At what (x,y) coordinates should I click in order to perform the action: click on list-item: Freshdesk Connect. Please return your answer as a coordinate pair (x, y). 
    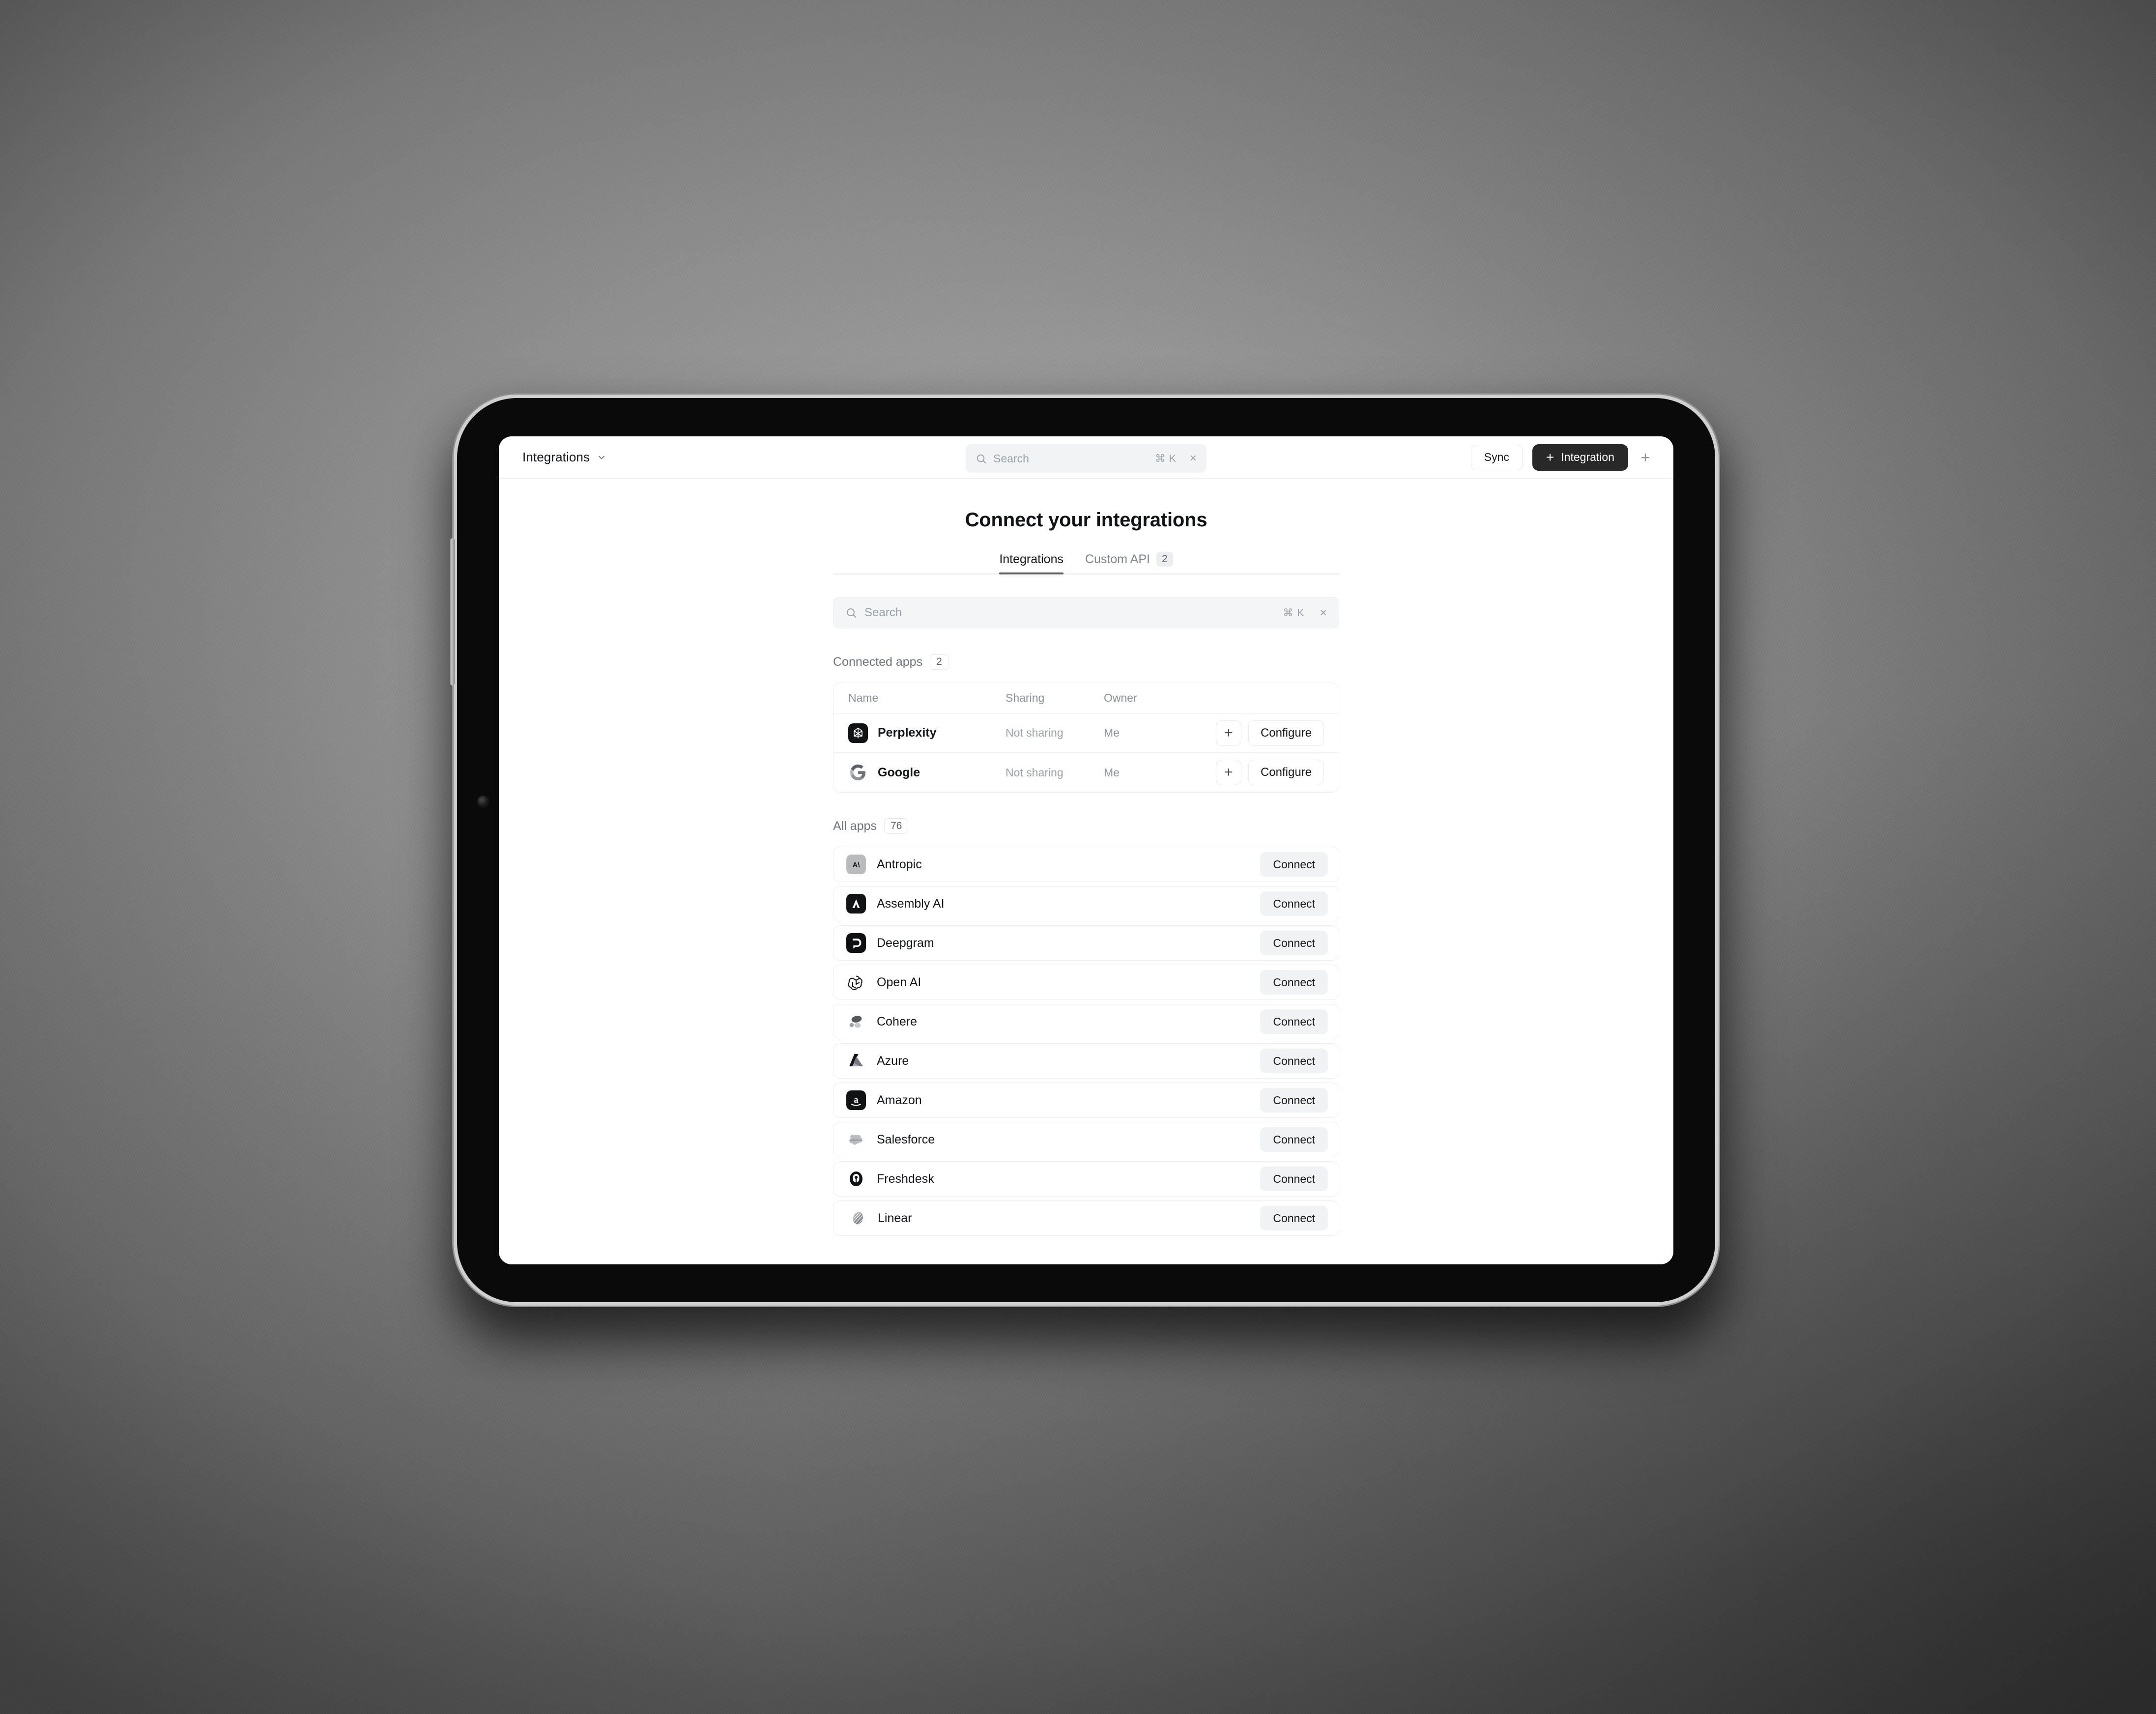
    Looking at the image, I should click on (1086, 1179).